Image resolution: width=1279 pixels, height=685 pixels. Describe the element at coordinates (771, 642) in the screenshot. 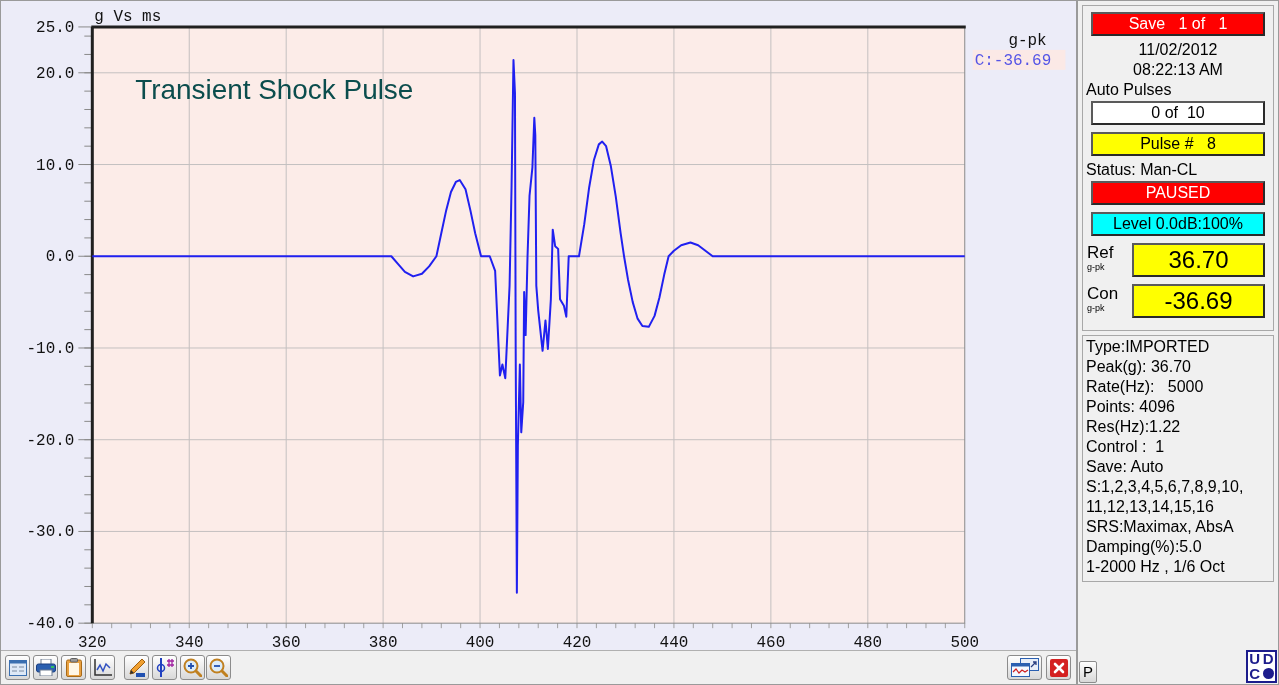

I see `axis-tick-label: 460` at that location.